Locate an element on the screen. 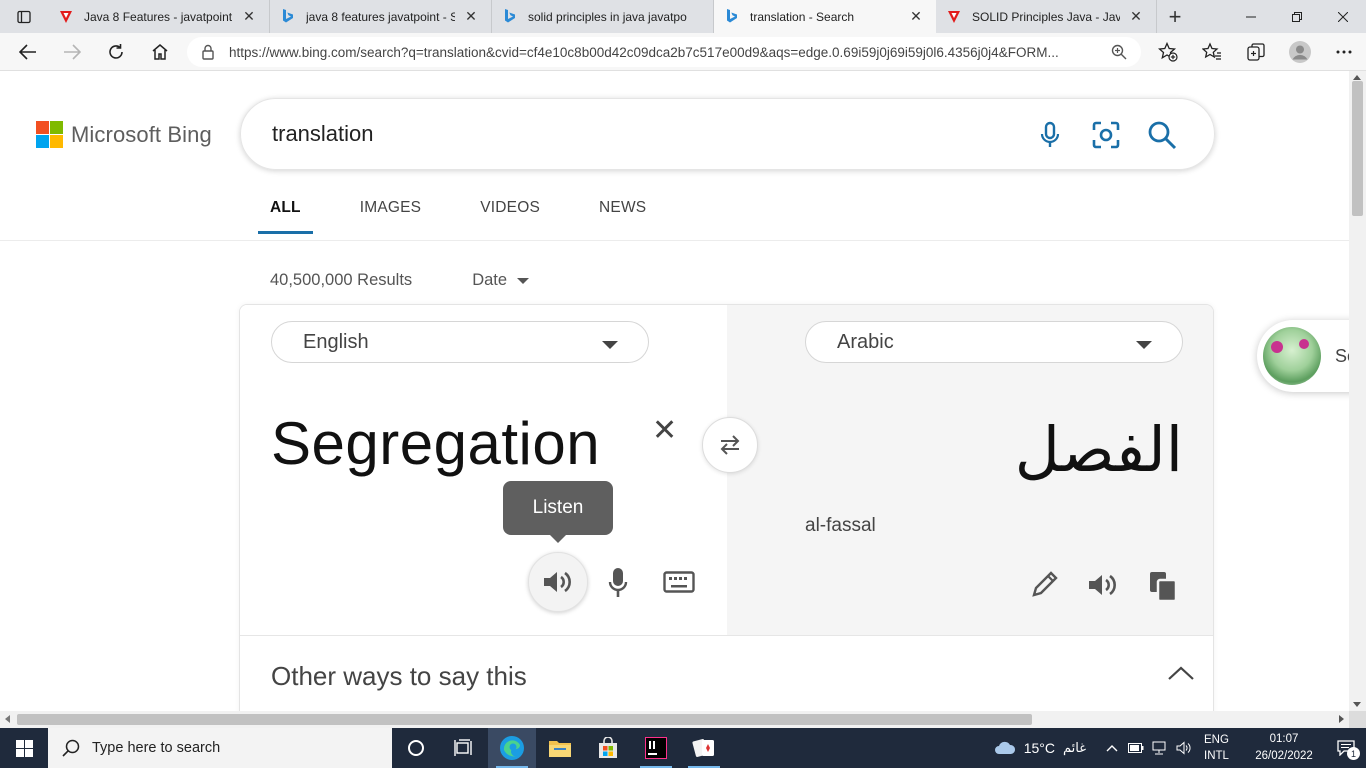  tab-solid-javatpoint: SOLID Principles Java - Javatp ✕ is located at coordinates (1046, 16).